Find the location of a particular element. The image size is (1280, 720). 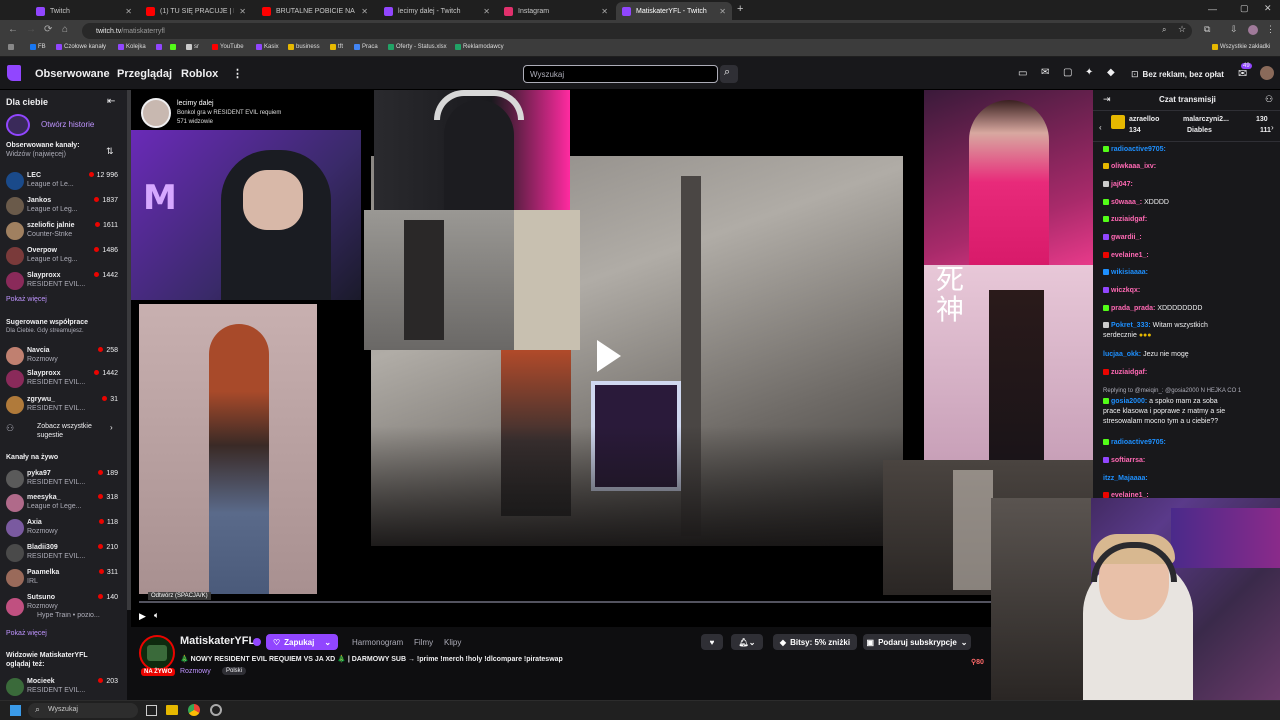

bits-icon: ◆ is located at coordinates (1111, 72).